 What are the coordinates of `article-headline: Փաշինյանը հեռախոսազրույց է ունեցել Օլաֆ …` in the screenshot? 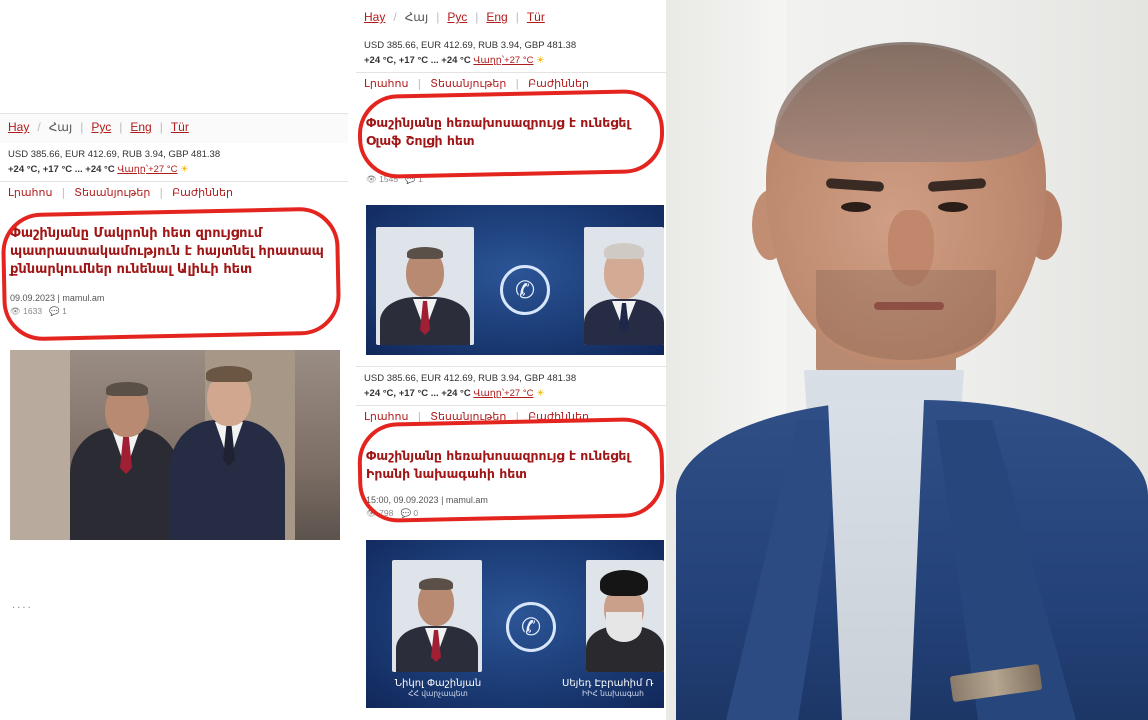 It's located at (511, 125).